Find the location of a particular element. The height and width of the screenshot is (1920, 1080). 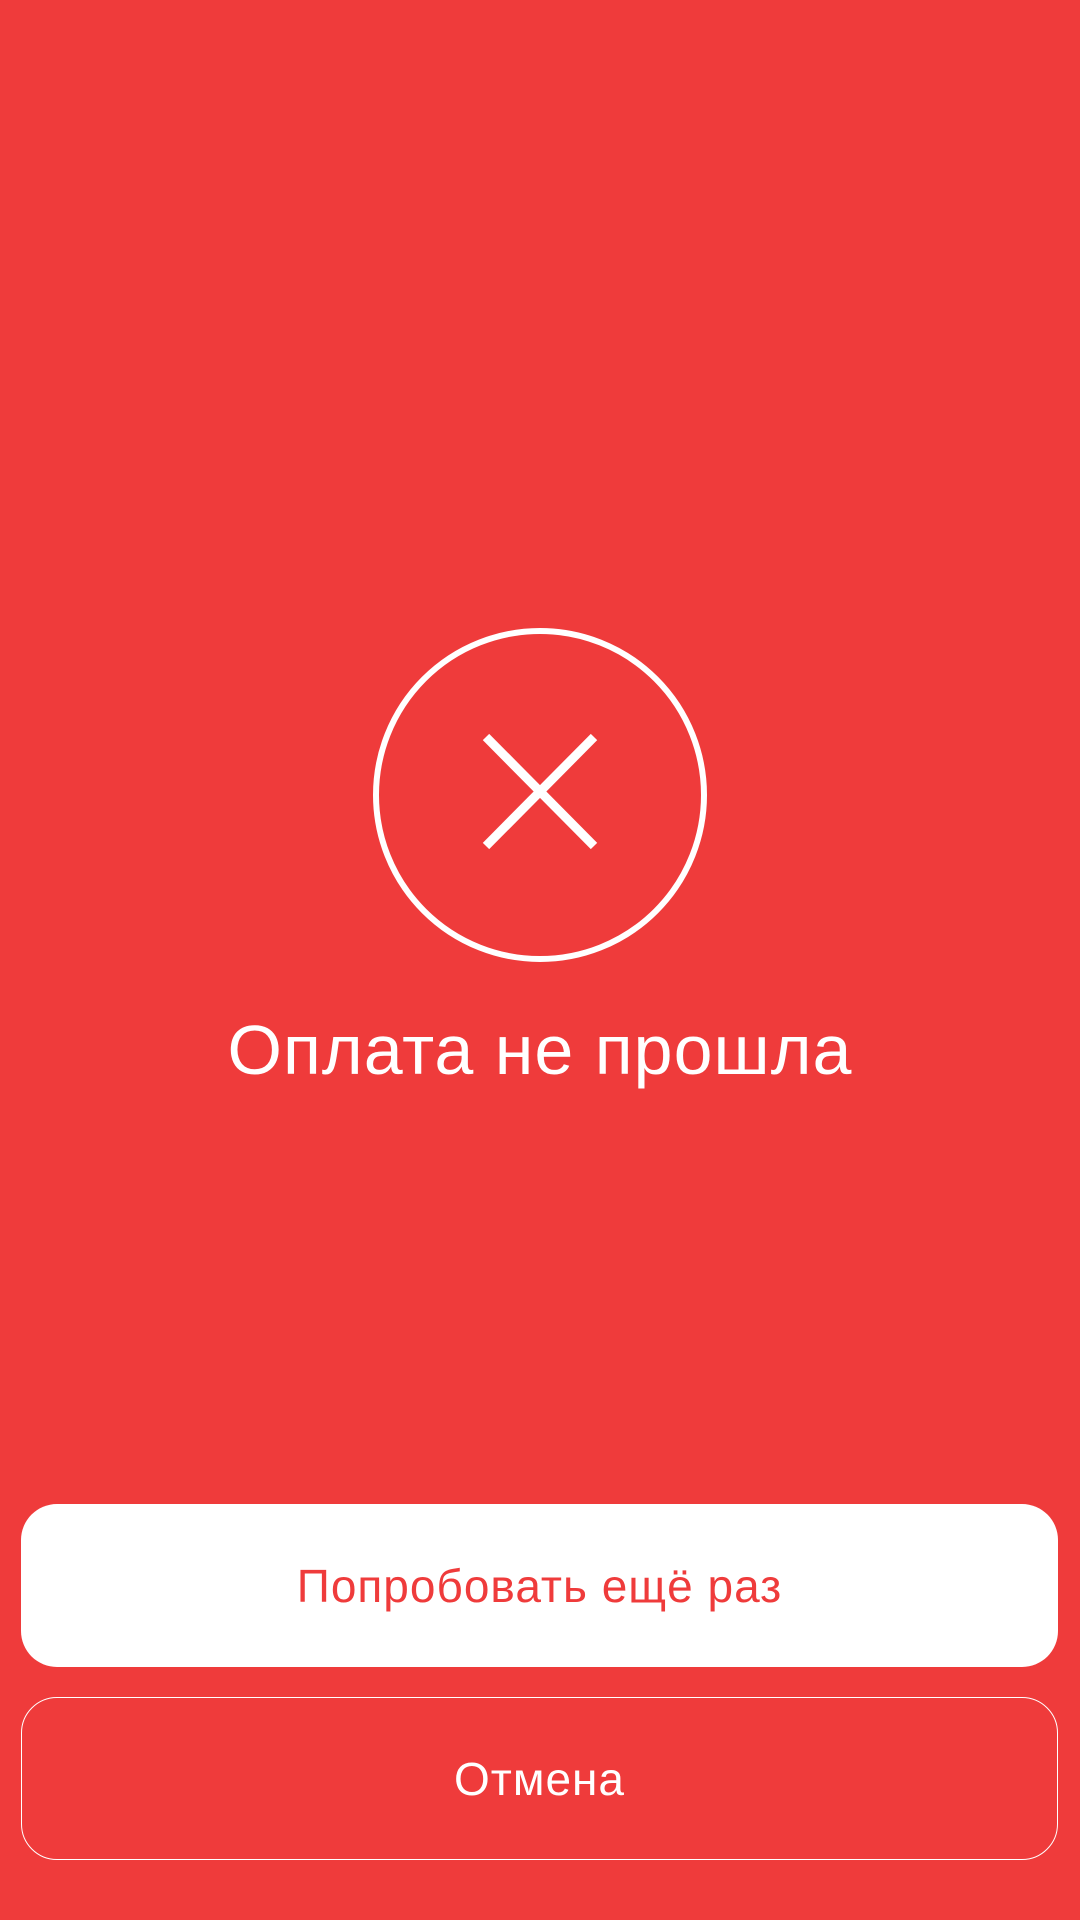

page-title: Оплата не прошла is located at coordinates (540, 1050).